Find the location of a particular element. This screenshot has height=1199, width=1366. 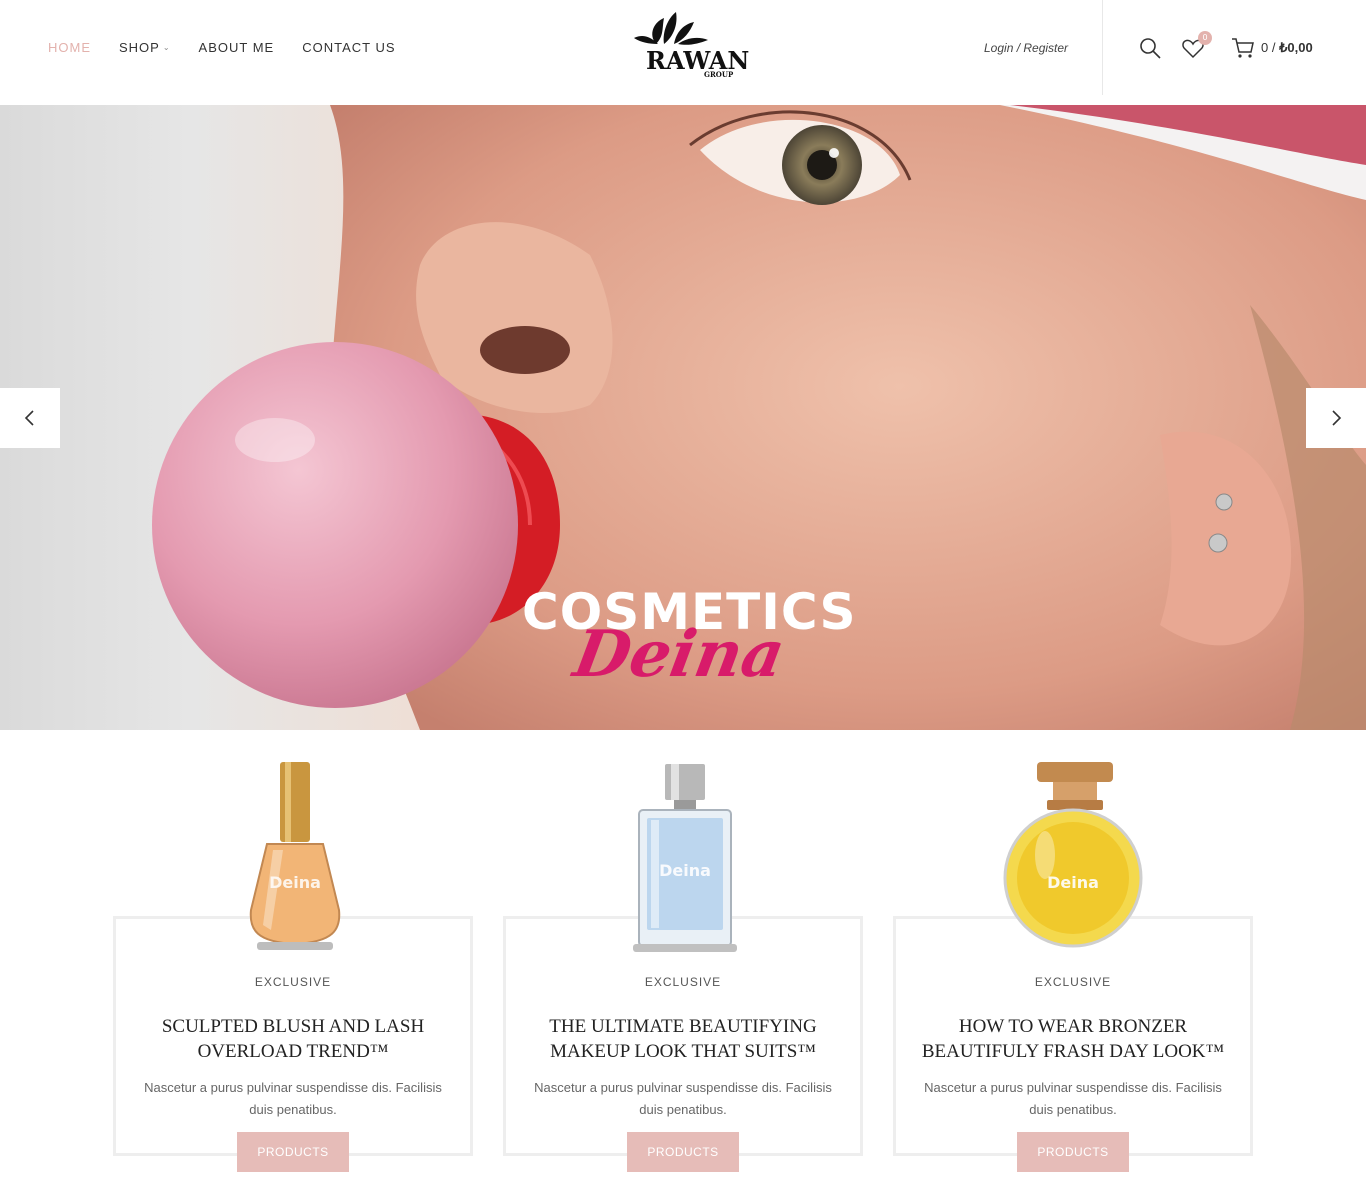

nav-about: ABOUT ME is located at coordinates (237, 47).